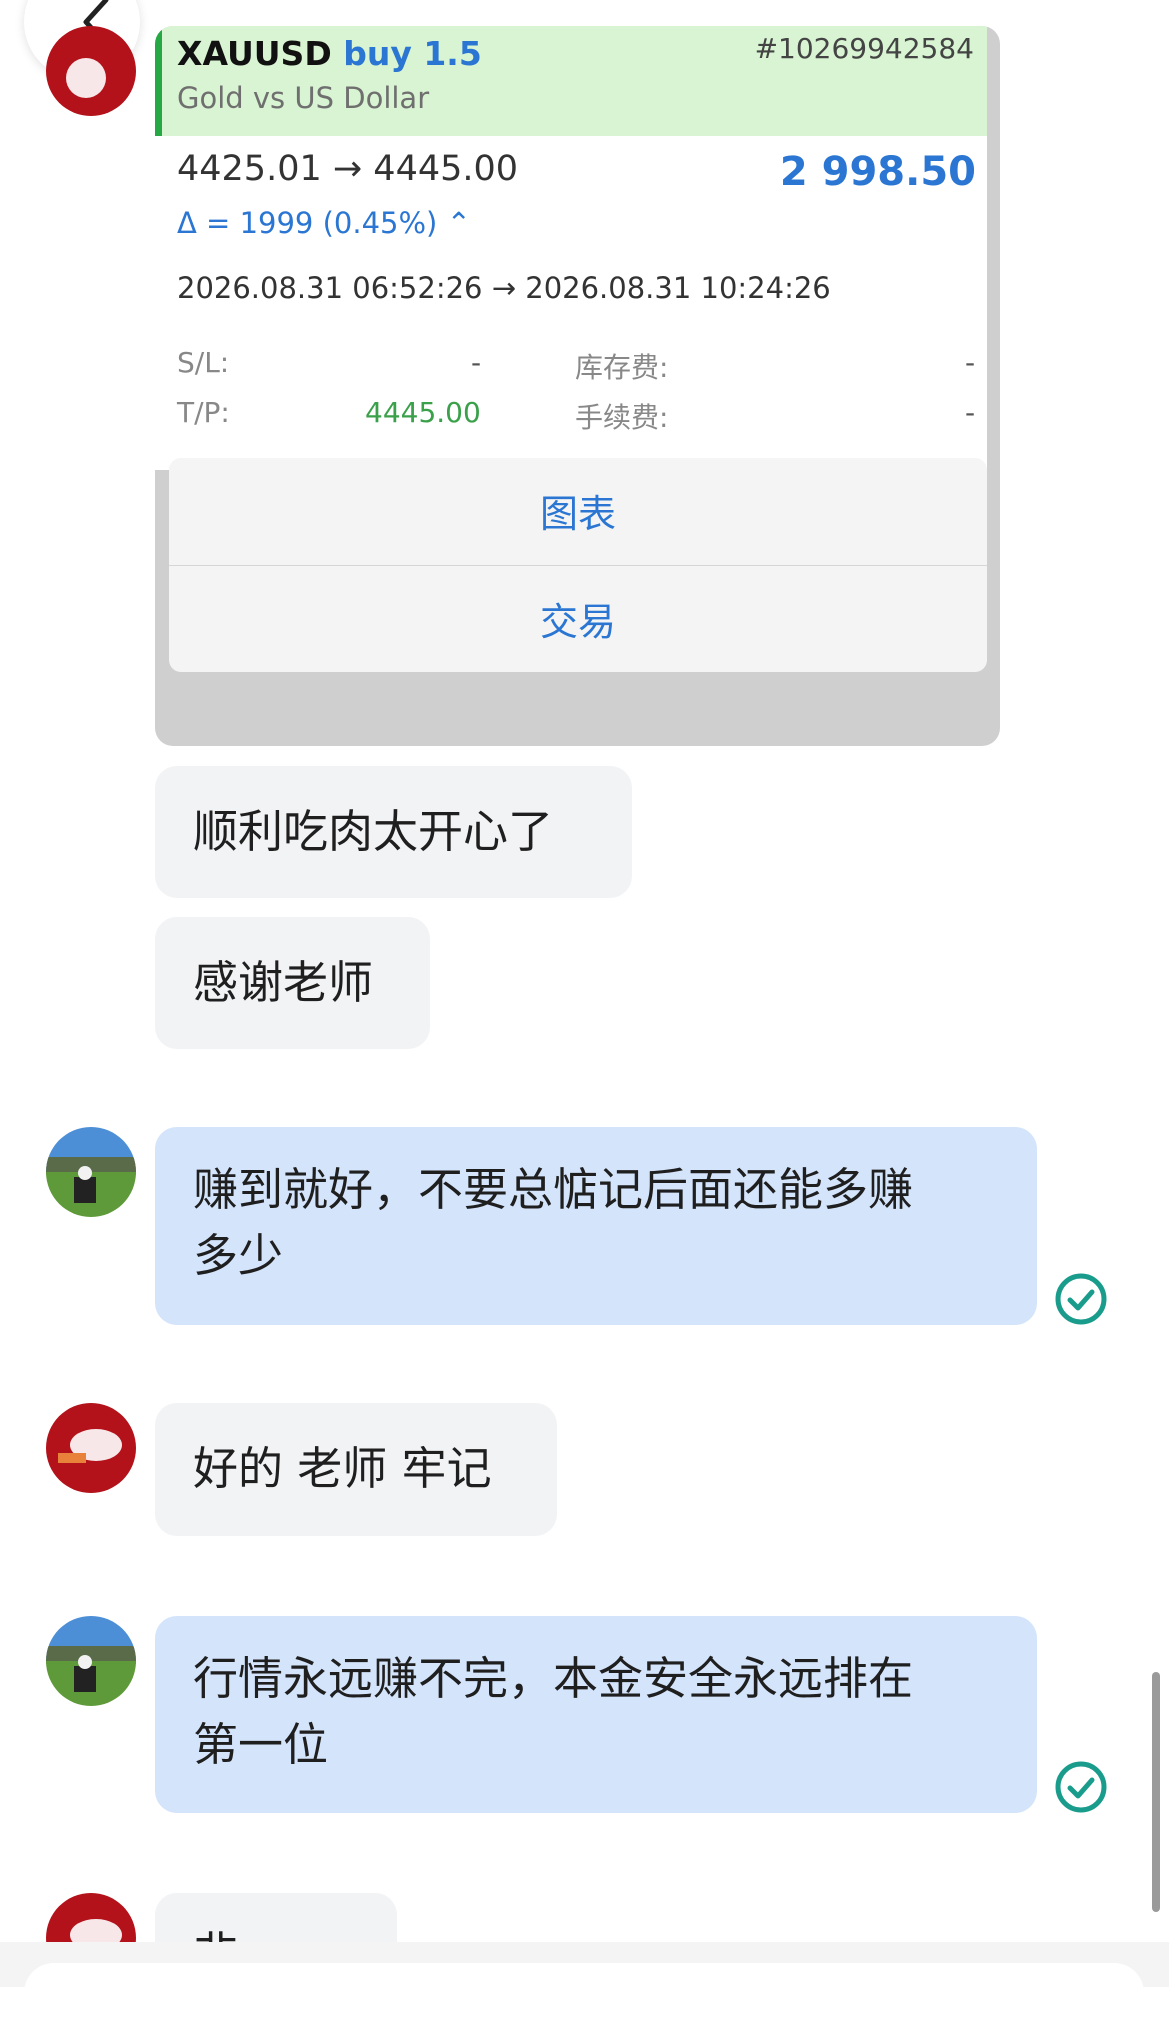 The image size is (1169, 2023). Describe the element at coordinates (238, 1255) in the screenshot. I see `message-text-line: 多少` at that location.